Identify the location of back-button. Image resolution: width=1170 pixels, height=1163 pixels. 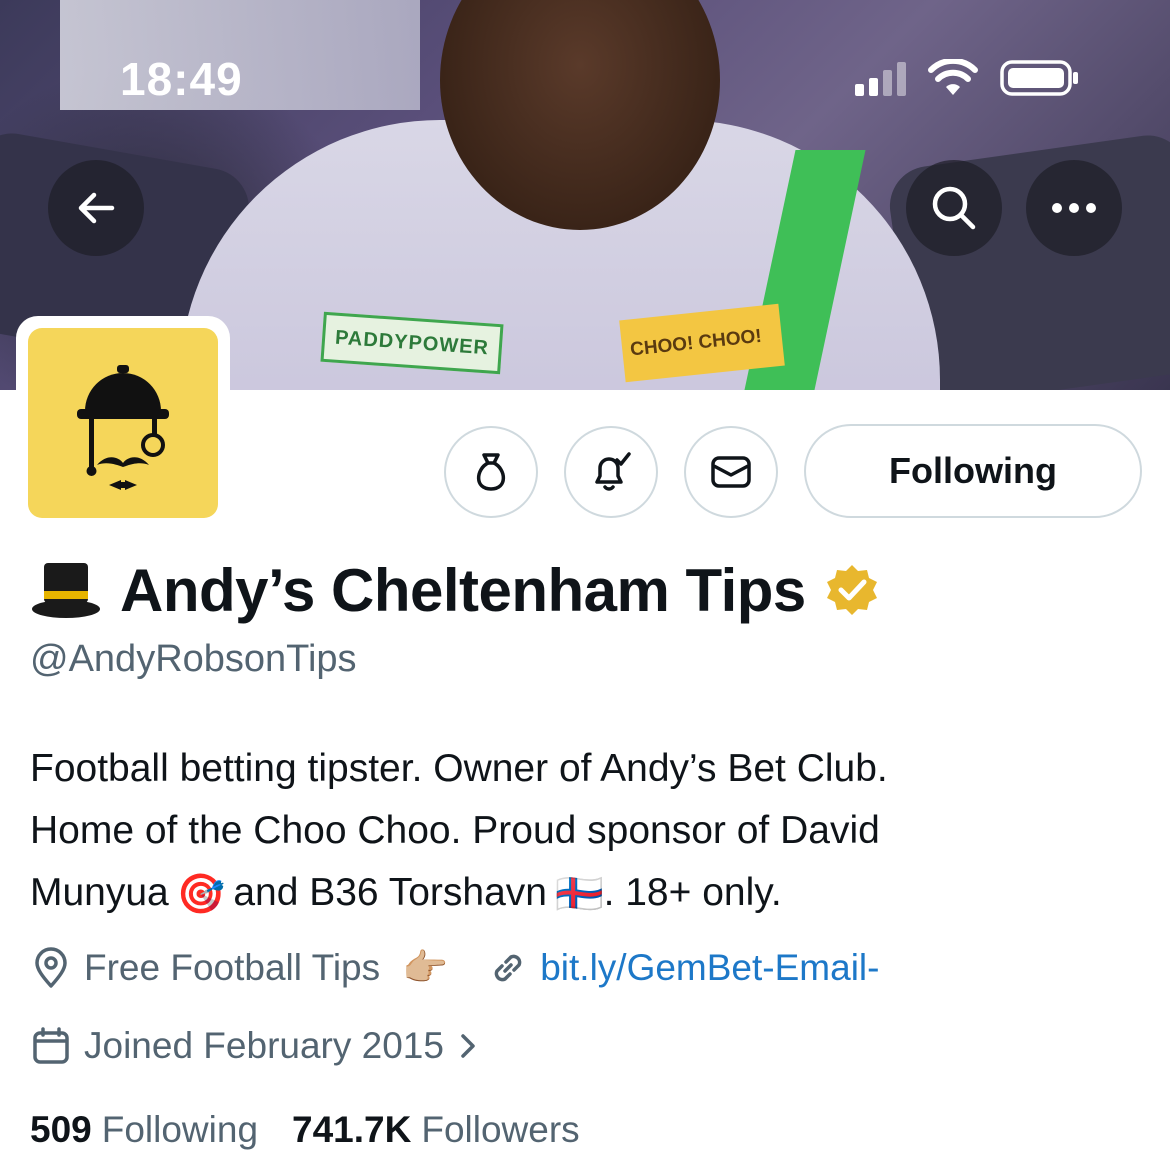
(96, 208).